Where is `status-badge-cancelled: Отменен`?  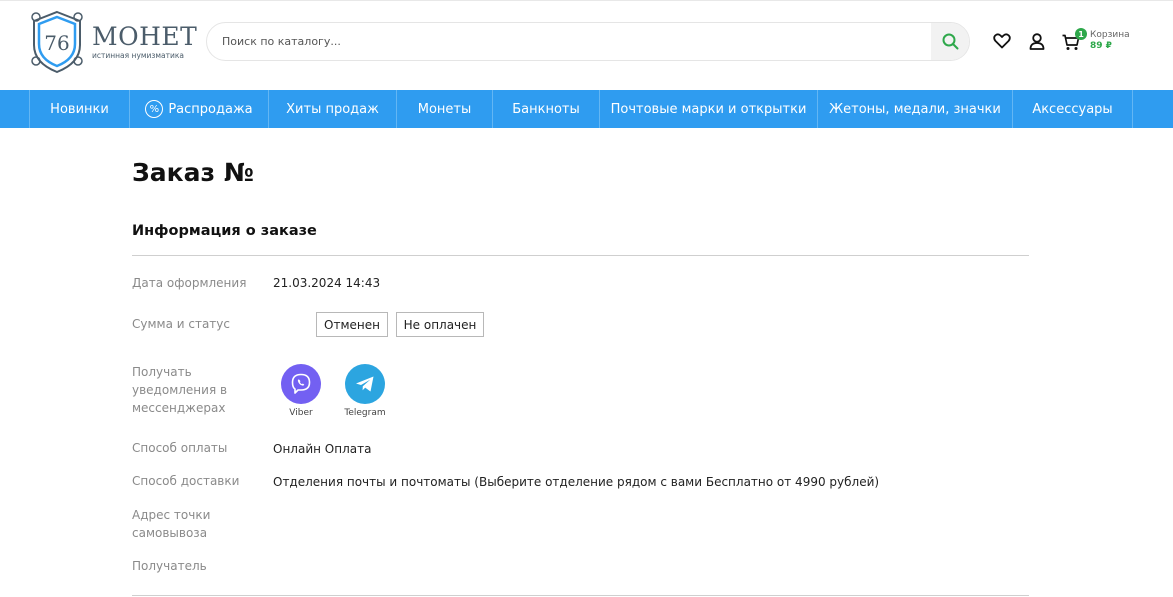
status-badge-cancelled: Отменен is located at coordinates (352, 324).